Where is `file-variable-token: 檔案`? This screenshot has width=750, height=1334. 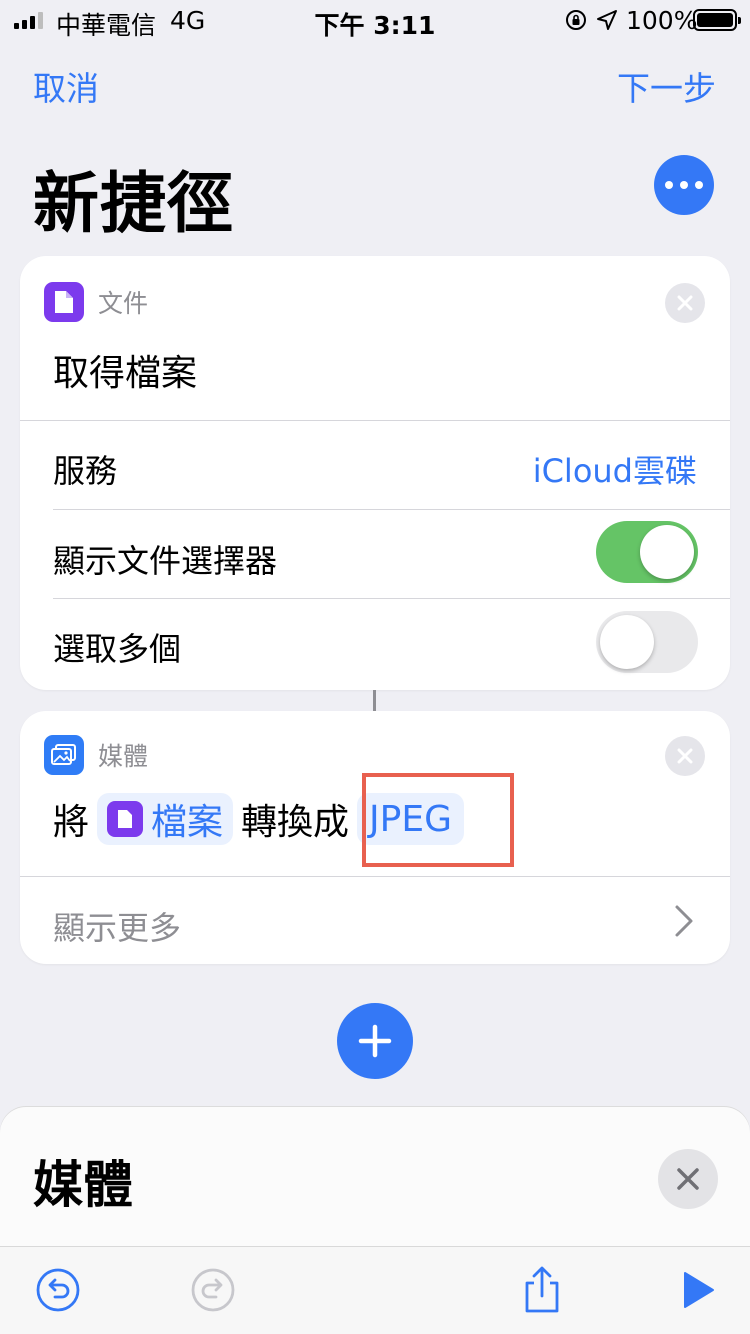
file-variable-token: 檔案 is located at coordinates (165, 819).